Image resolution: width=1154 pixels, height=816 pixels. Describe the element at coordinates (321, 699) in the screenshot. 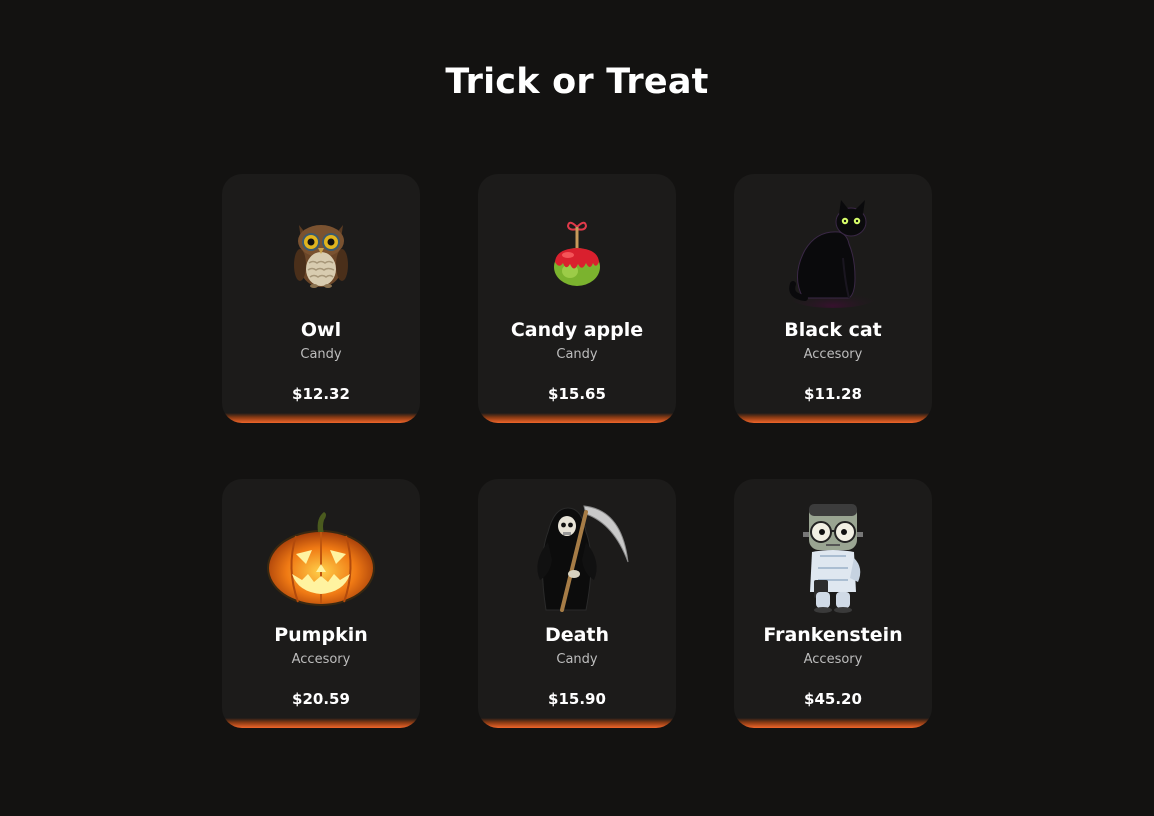

I see `product-price: $20.59` at that location.